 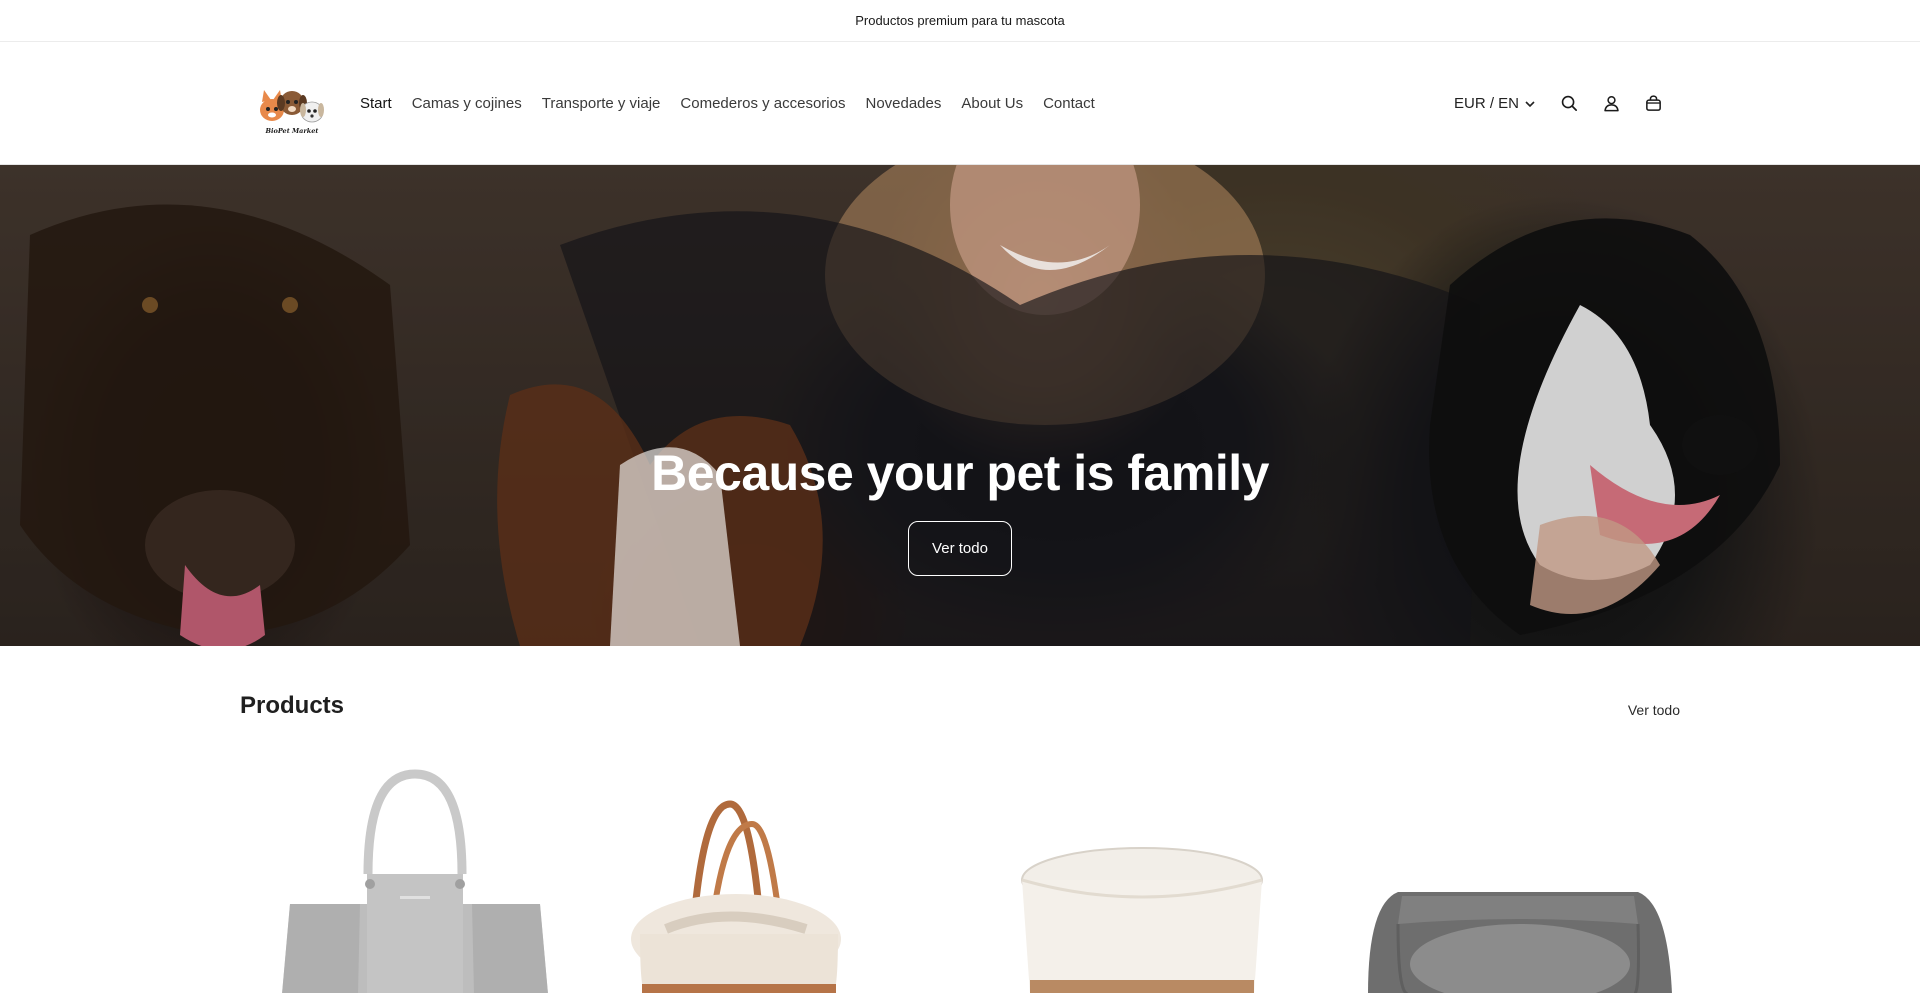 I want to click on search-button, so click(x=1569, y=104).